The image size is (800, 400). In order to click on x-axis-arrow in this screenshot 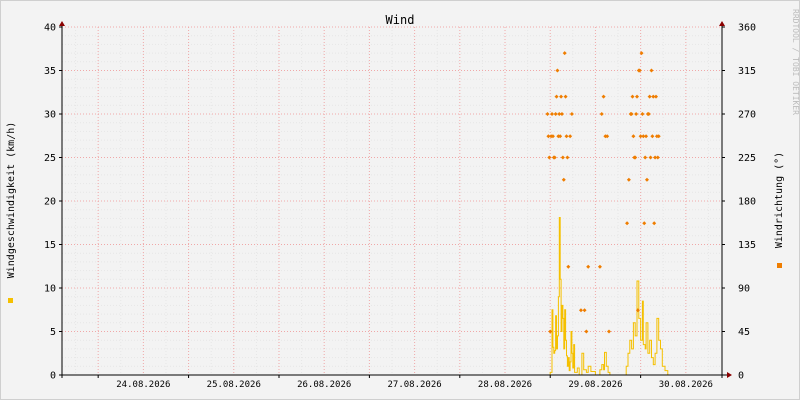, I will do `click(729, 375)`.